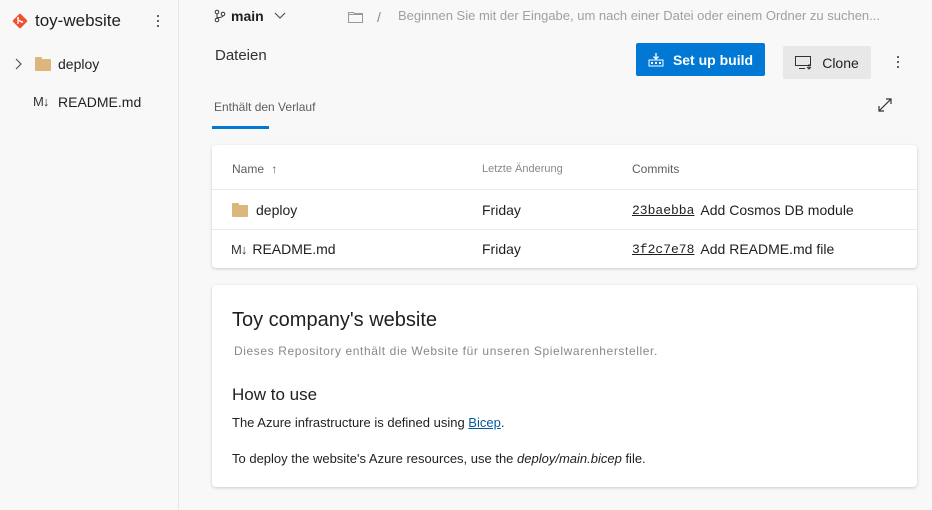  What do you see at coordinates (885, 105) in the screenshot?
I see `expand-icon` at bounding box center [885, 105].